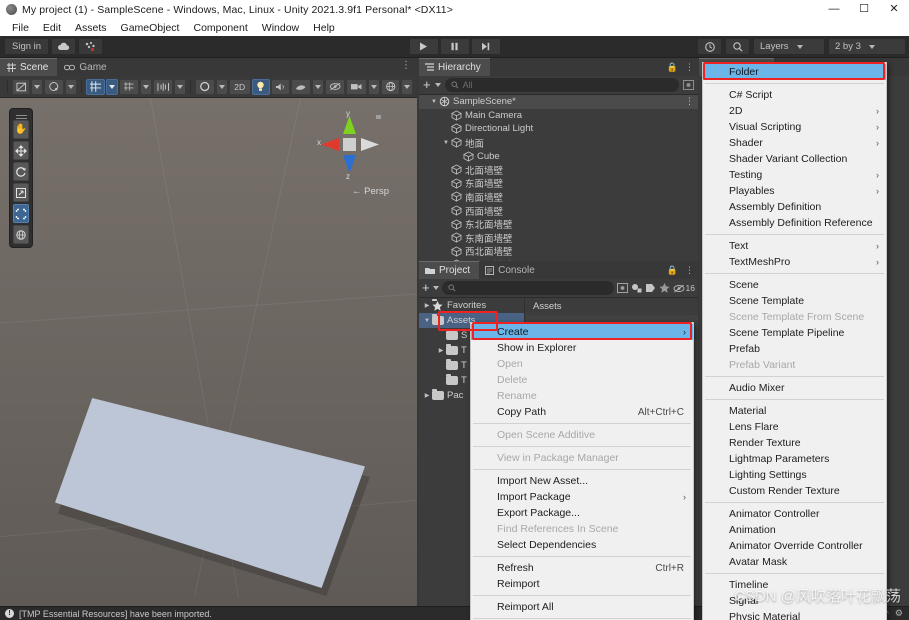  I want to click on type-filter-icon, so click(636, 288).